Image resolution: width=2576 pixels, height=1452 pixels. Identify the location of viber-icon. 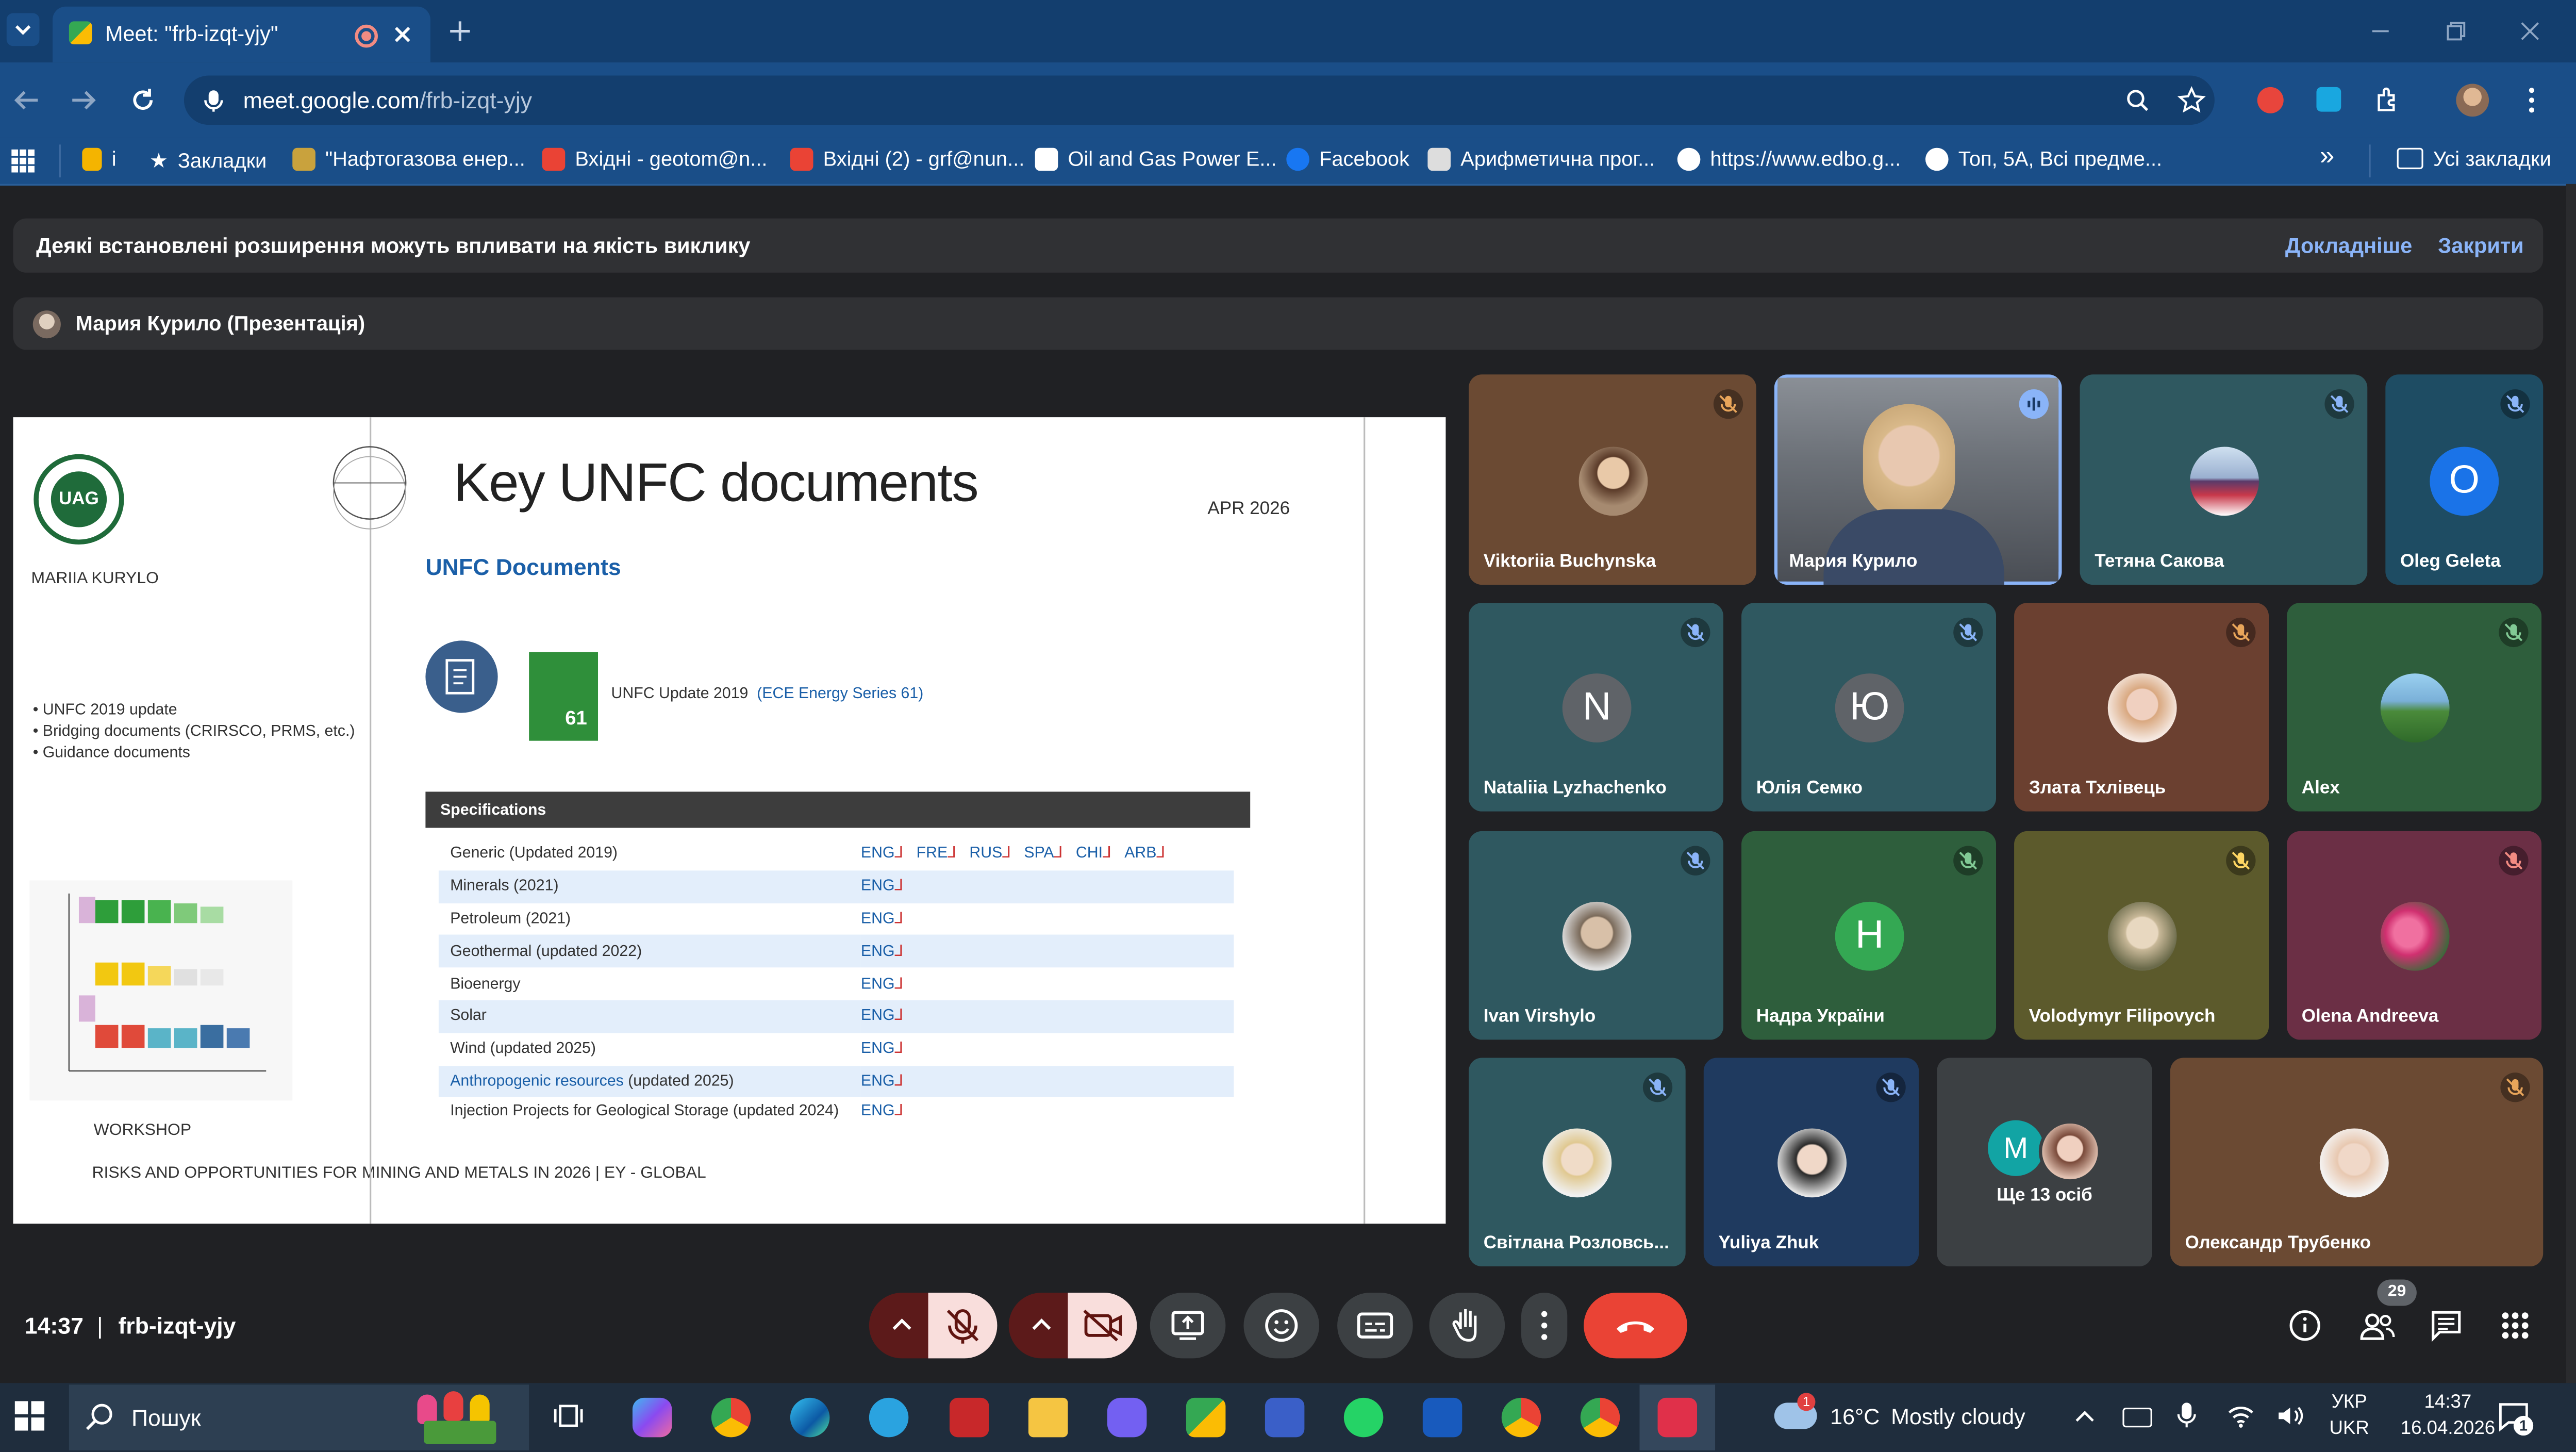
(1127, 1417).